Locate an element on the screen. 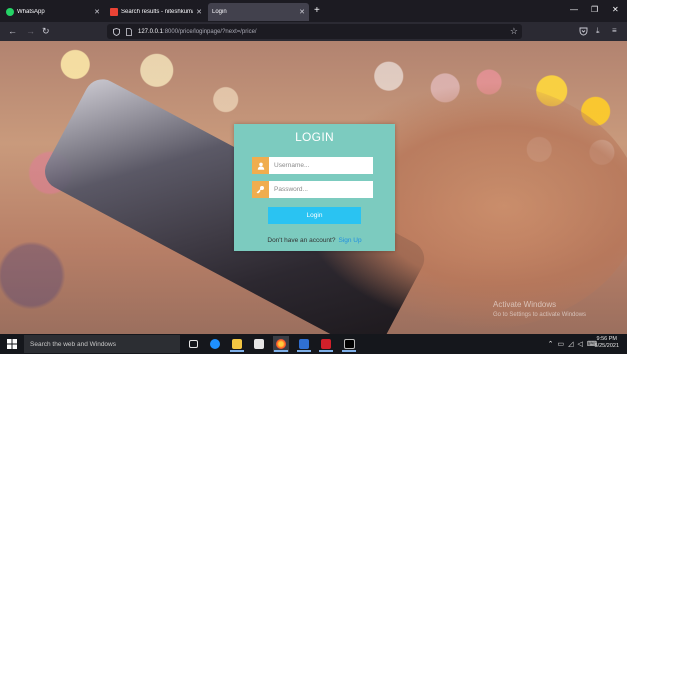 The image size is (700, 700). outlook-icon is located at coordinates (304, 344).